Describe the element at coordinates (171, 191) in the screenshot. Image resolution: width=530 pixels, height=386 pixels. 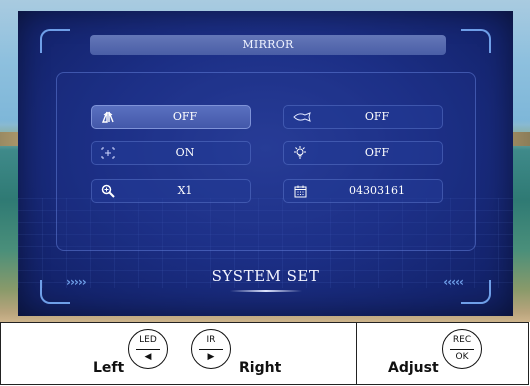
I see `zoom-setting: X1` at that location.